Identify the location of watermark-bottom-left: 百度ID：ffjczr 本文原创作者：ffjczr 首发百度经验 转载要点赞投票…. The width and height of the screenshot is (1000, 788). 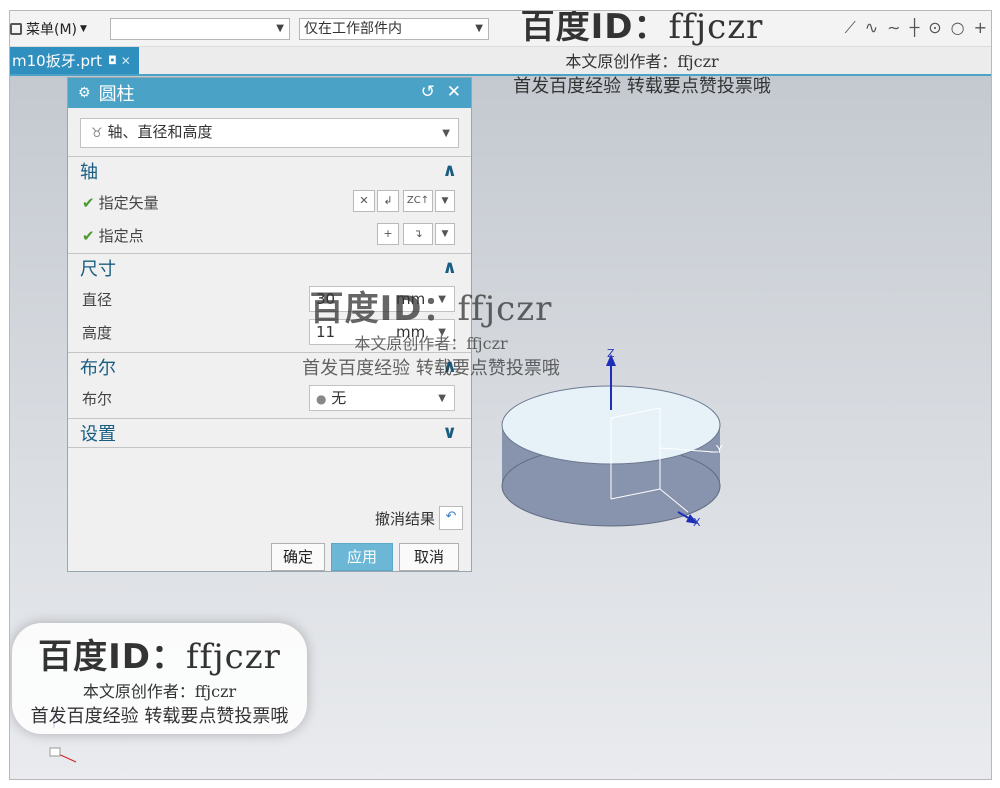
(159, 678).